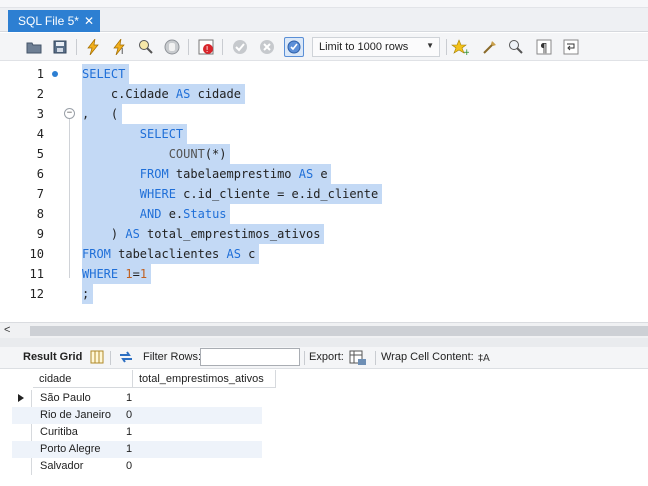 This screenshot has width=648, height=486. I want to click on autocommit-icon, so click(294, 47).